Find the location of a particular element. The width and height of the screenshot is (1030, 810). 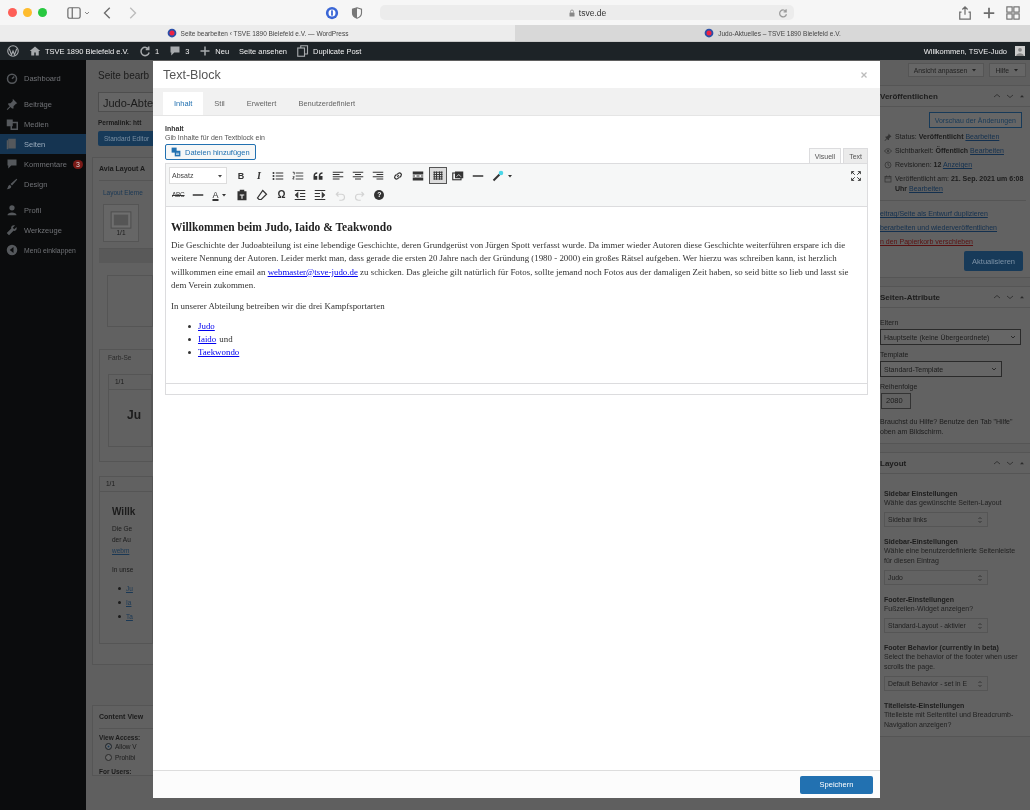

list-link: Taekwondo is located at coordinates (219, 352).